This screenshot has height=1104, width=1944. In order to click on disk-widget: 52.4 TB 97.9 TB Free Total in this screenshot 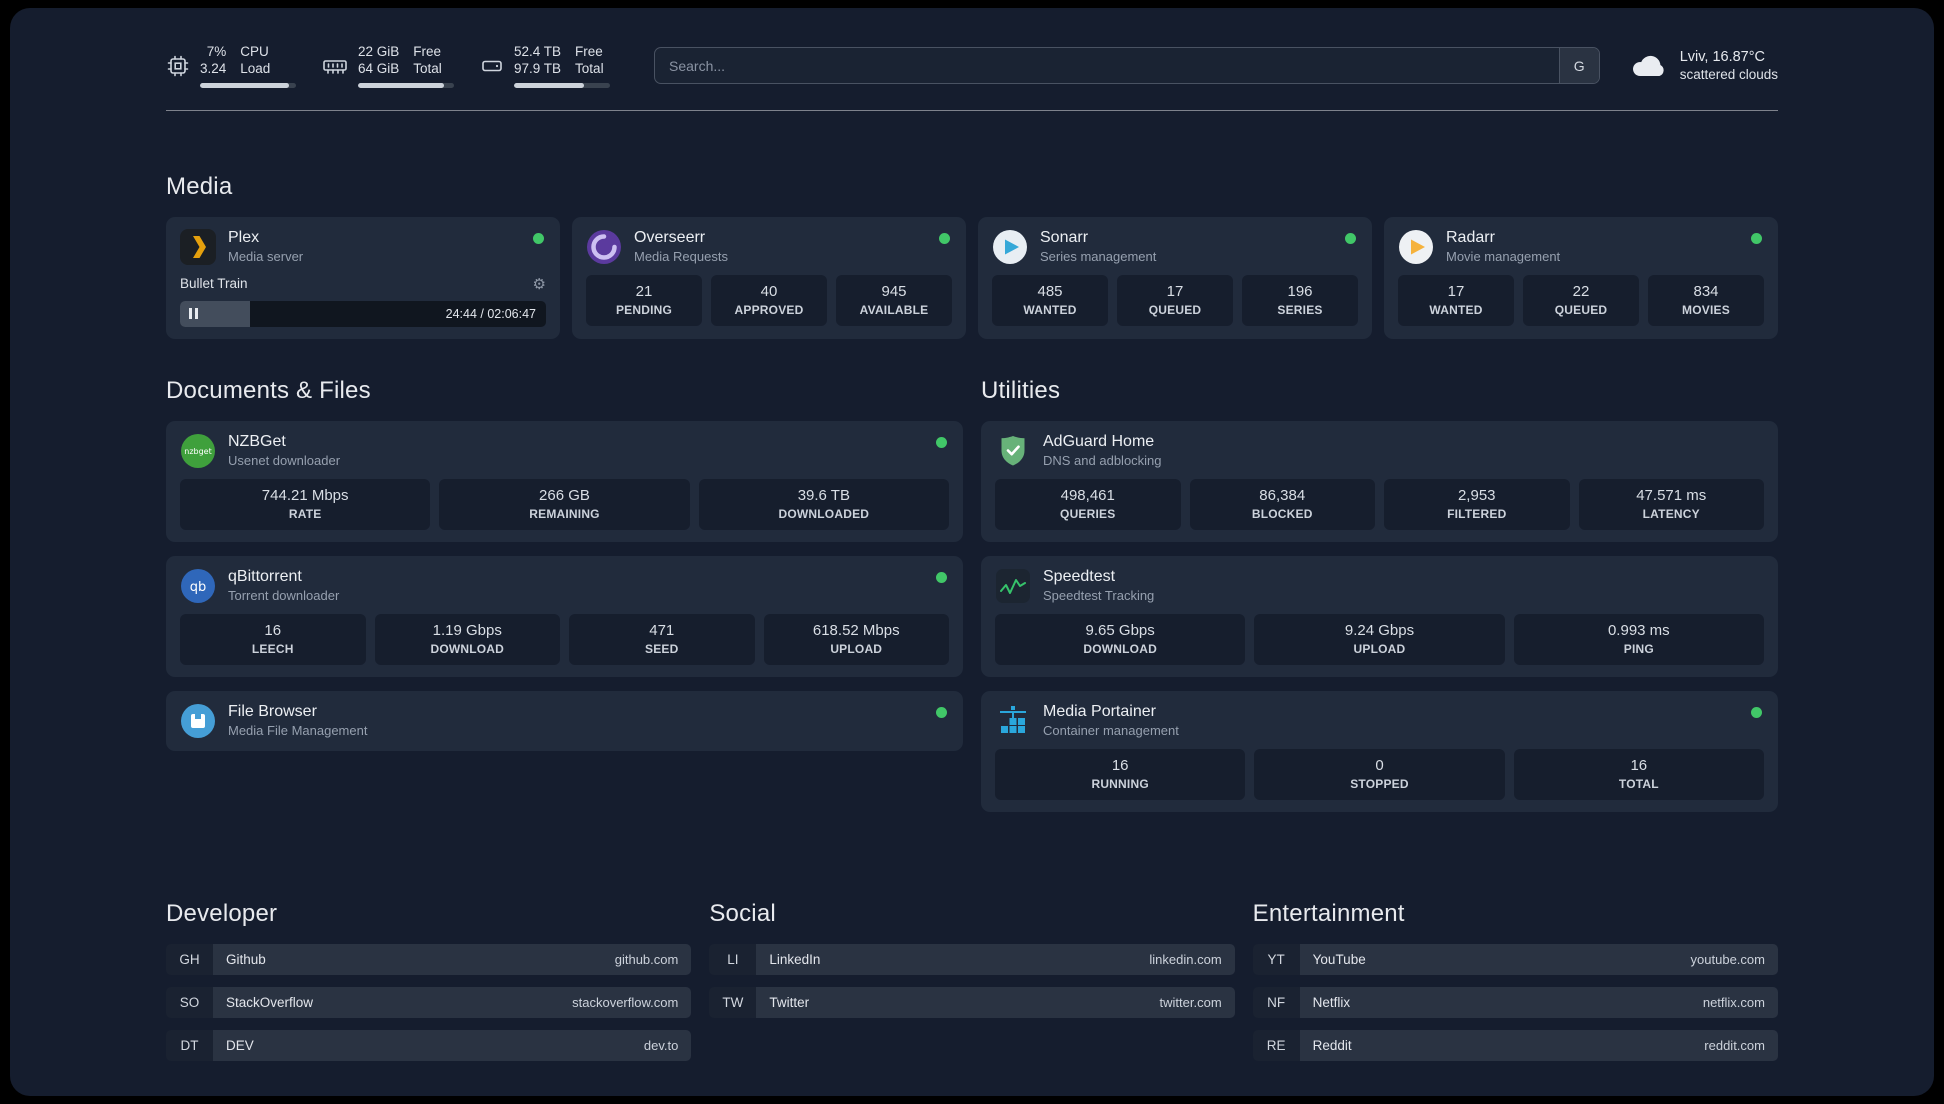, I will do `click(545, 66)`.